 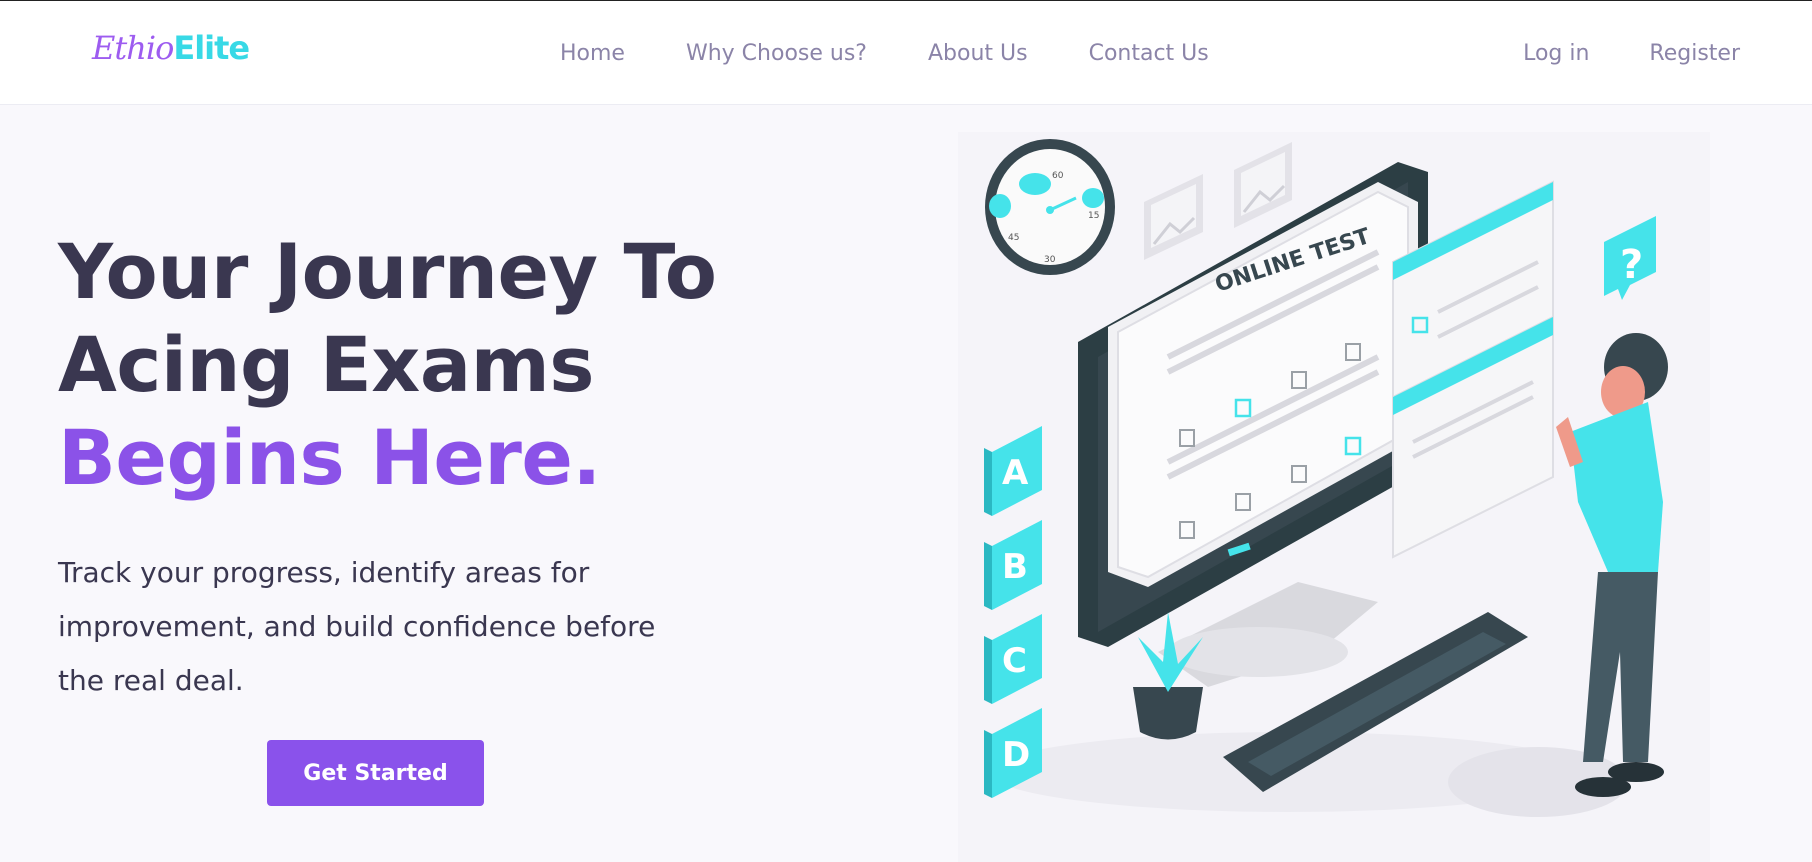 I want to click on question-bubble-icon: ?, so click(x=1630, y=258).